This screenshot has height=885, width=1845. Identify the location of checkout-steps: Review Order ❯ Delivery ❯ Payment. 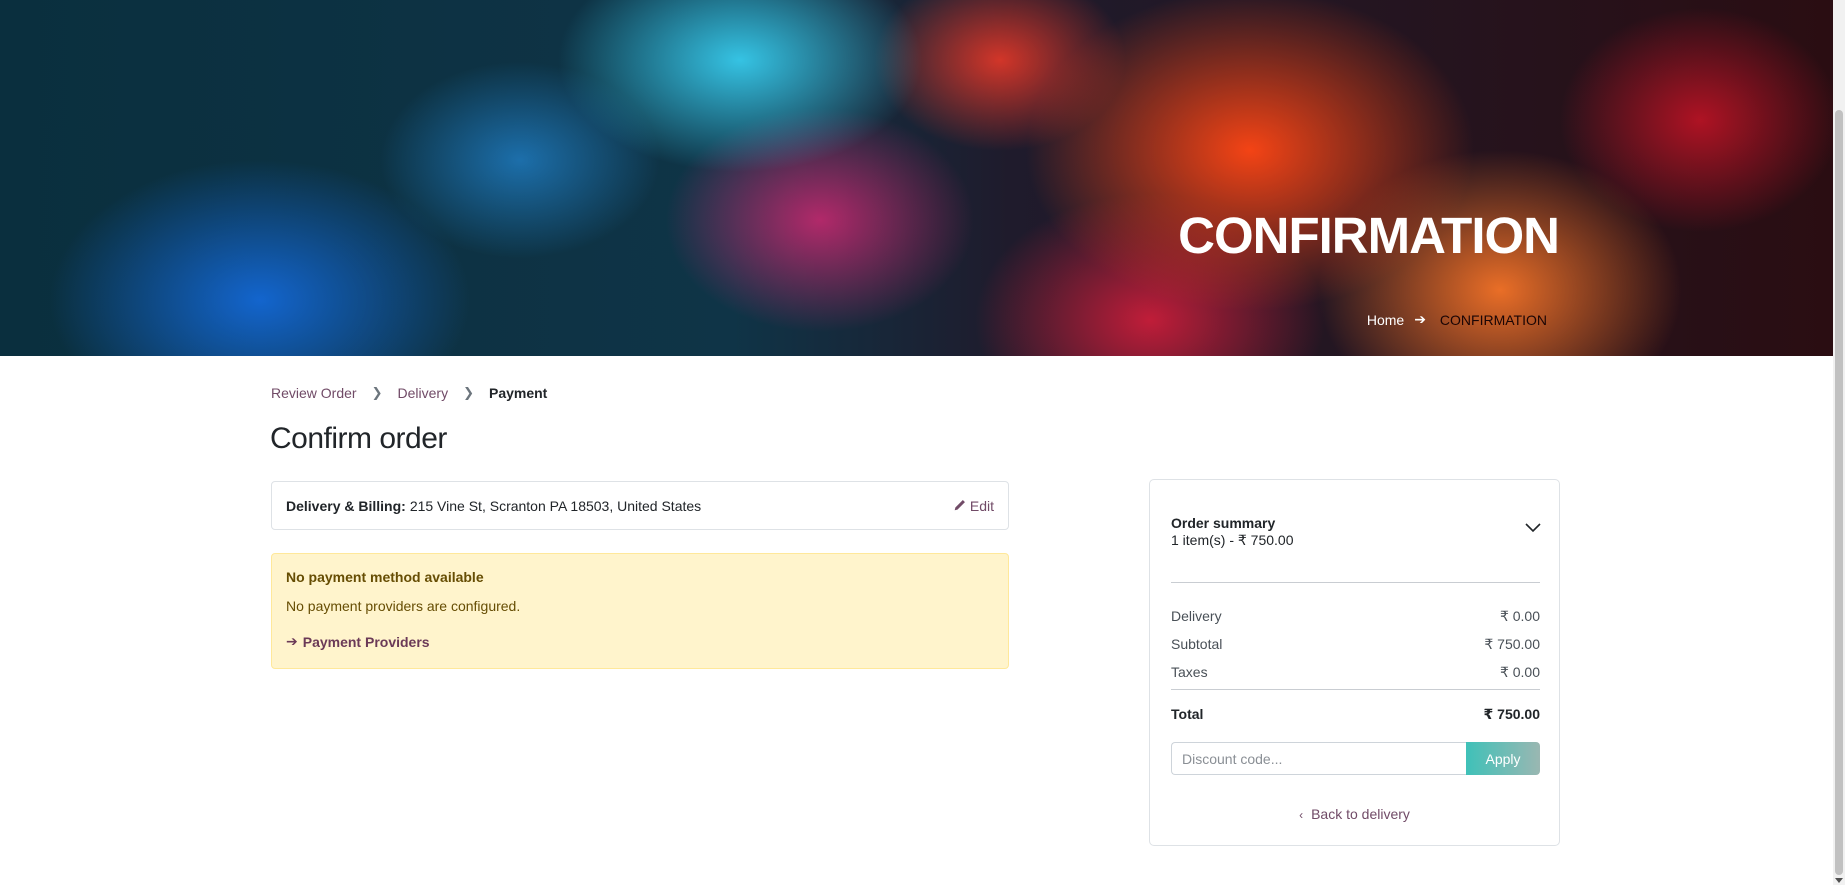
(409, 393).